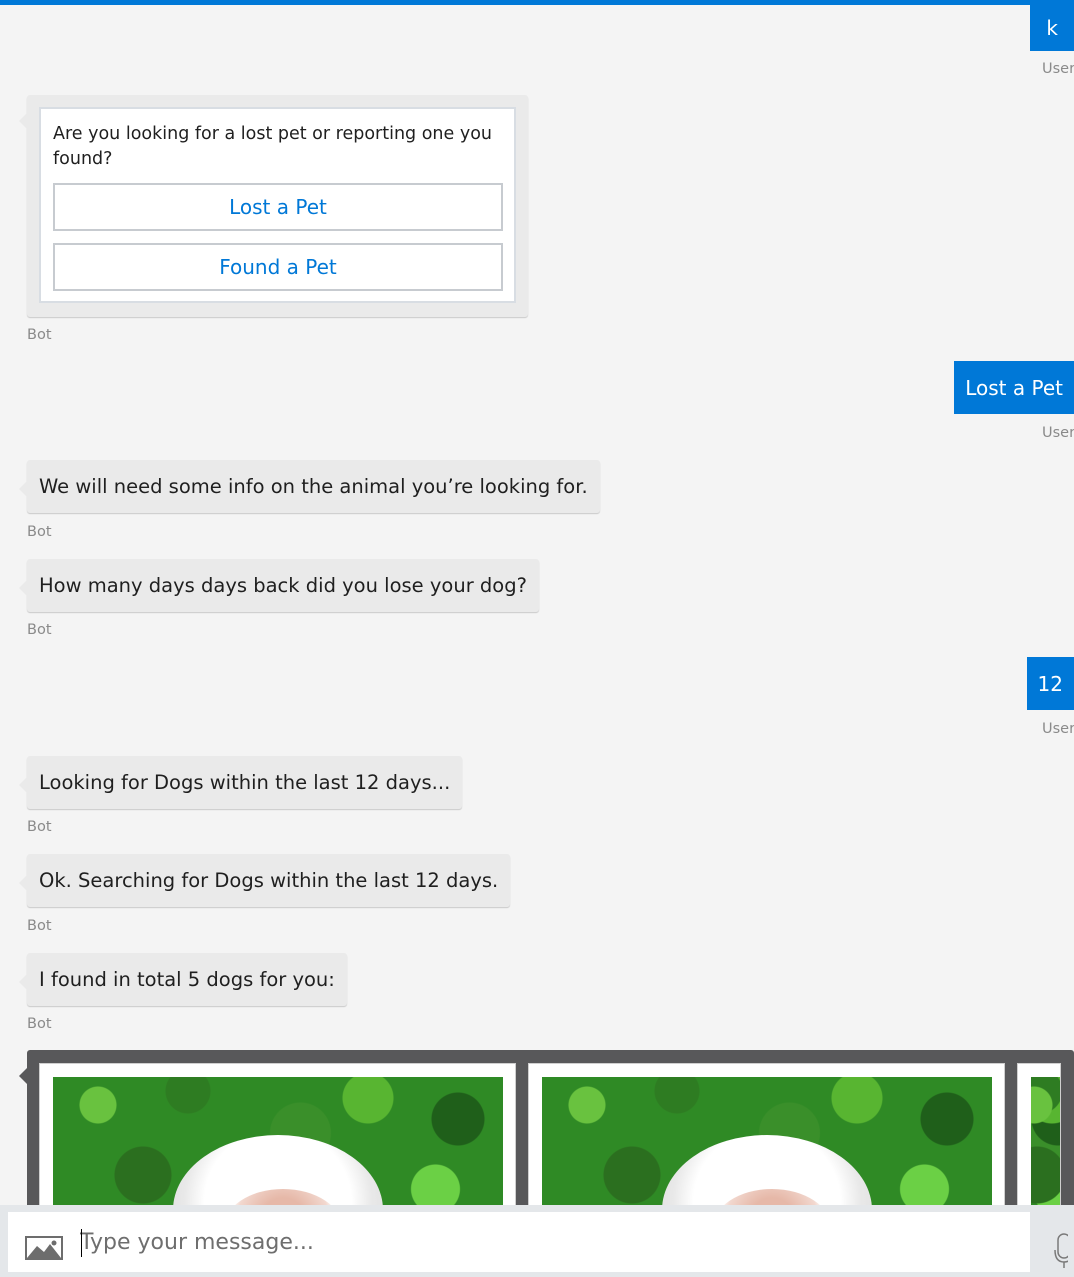 The width and height of the screenshot is (1074, 1277). Describe the element at coordinates (187, 979) in the screenshot. I see `message-text: I found in total 5 dogs for you:` at that location.